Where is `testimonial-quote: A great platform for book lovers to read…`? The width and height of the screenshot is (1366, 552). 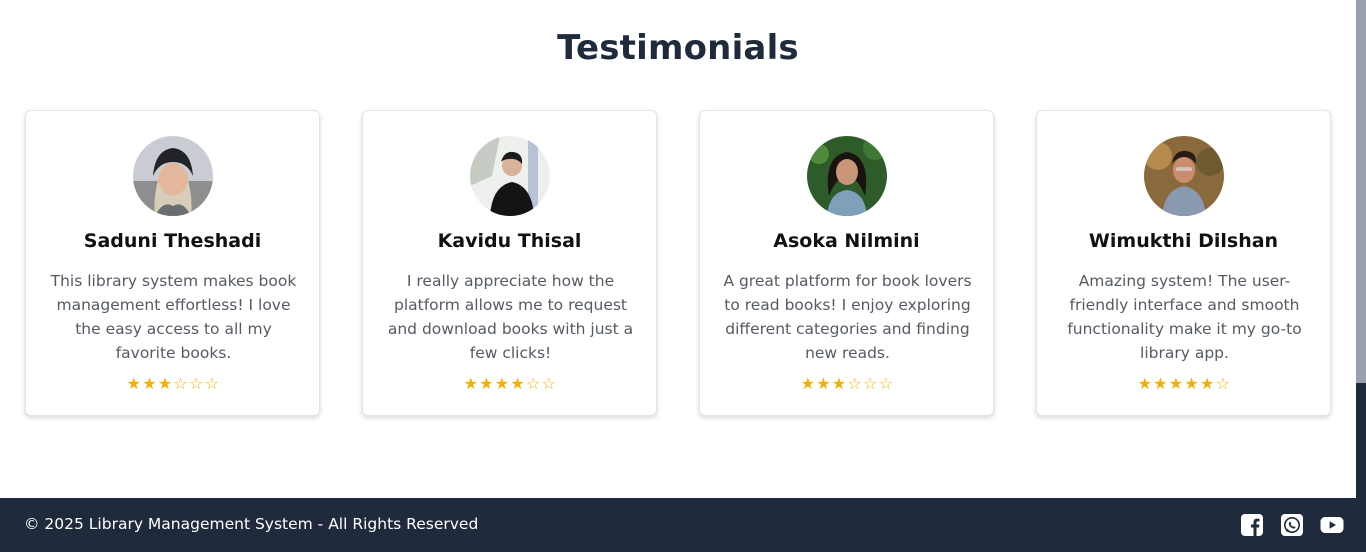 testimonial-quote: A great platform for book lovers to read… is located at coordinates (847, 317).